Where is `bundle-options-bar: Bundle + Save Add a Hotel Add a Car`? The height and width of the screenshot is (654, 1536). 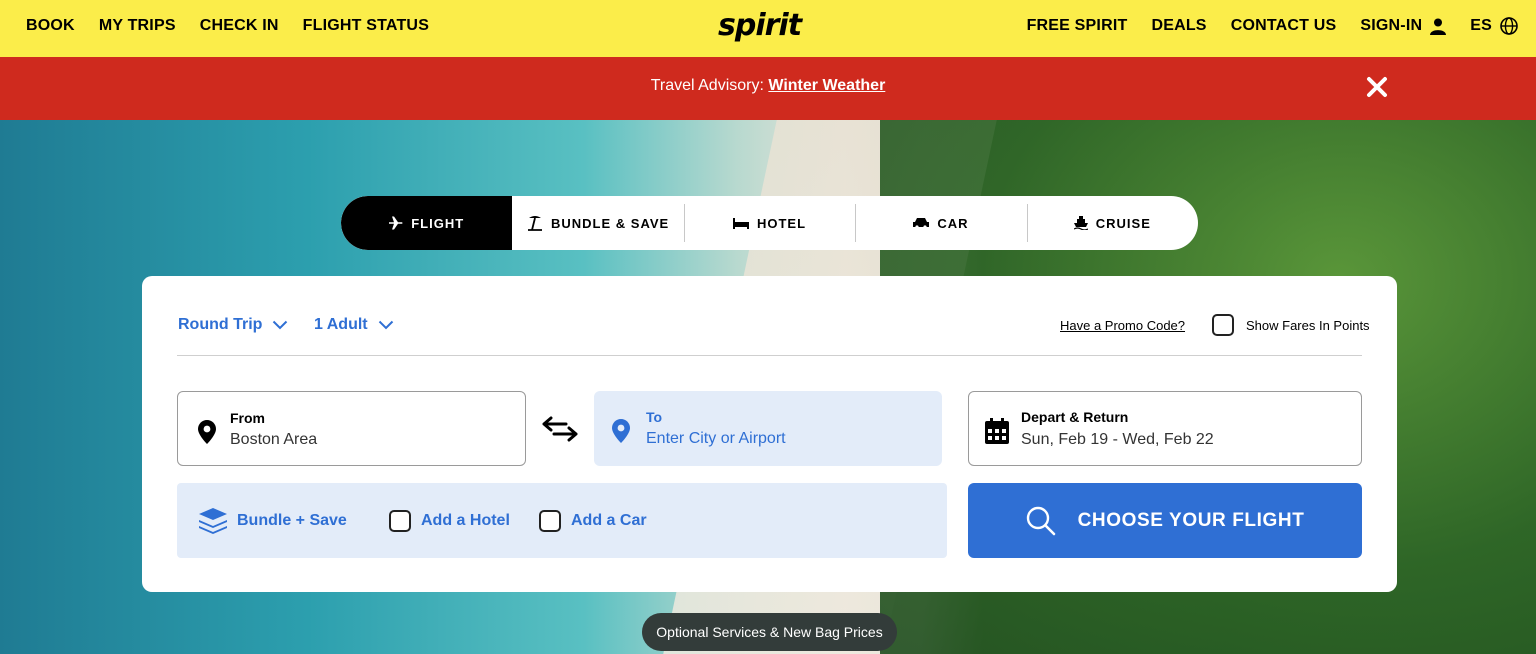
bundle-options-bar: Bundle + Save Add a Hotel Add a Car is located at coordinates (562, 520).